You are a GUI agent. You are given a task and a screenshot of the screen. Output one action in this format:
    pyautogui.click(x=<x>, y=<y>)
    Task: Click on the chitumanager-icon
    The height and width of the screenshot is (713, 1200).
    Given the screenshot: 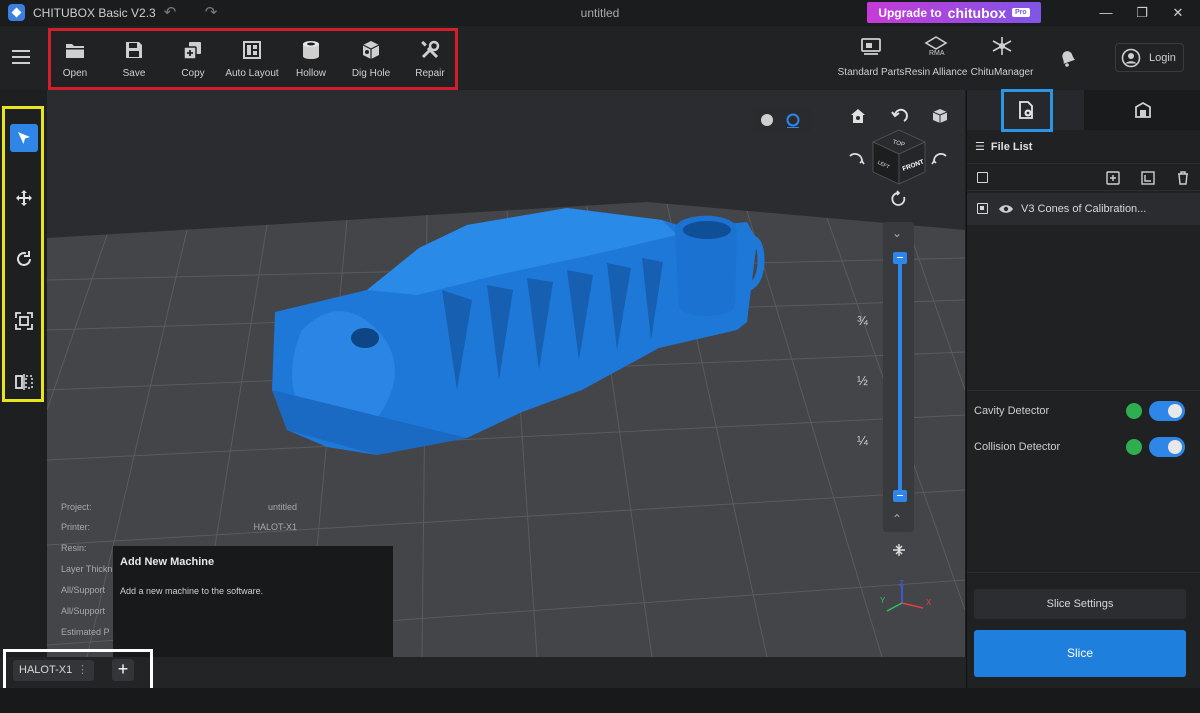 What is the action you would take?
    pyautogui.click(x=1002, y=46)
    